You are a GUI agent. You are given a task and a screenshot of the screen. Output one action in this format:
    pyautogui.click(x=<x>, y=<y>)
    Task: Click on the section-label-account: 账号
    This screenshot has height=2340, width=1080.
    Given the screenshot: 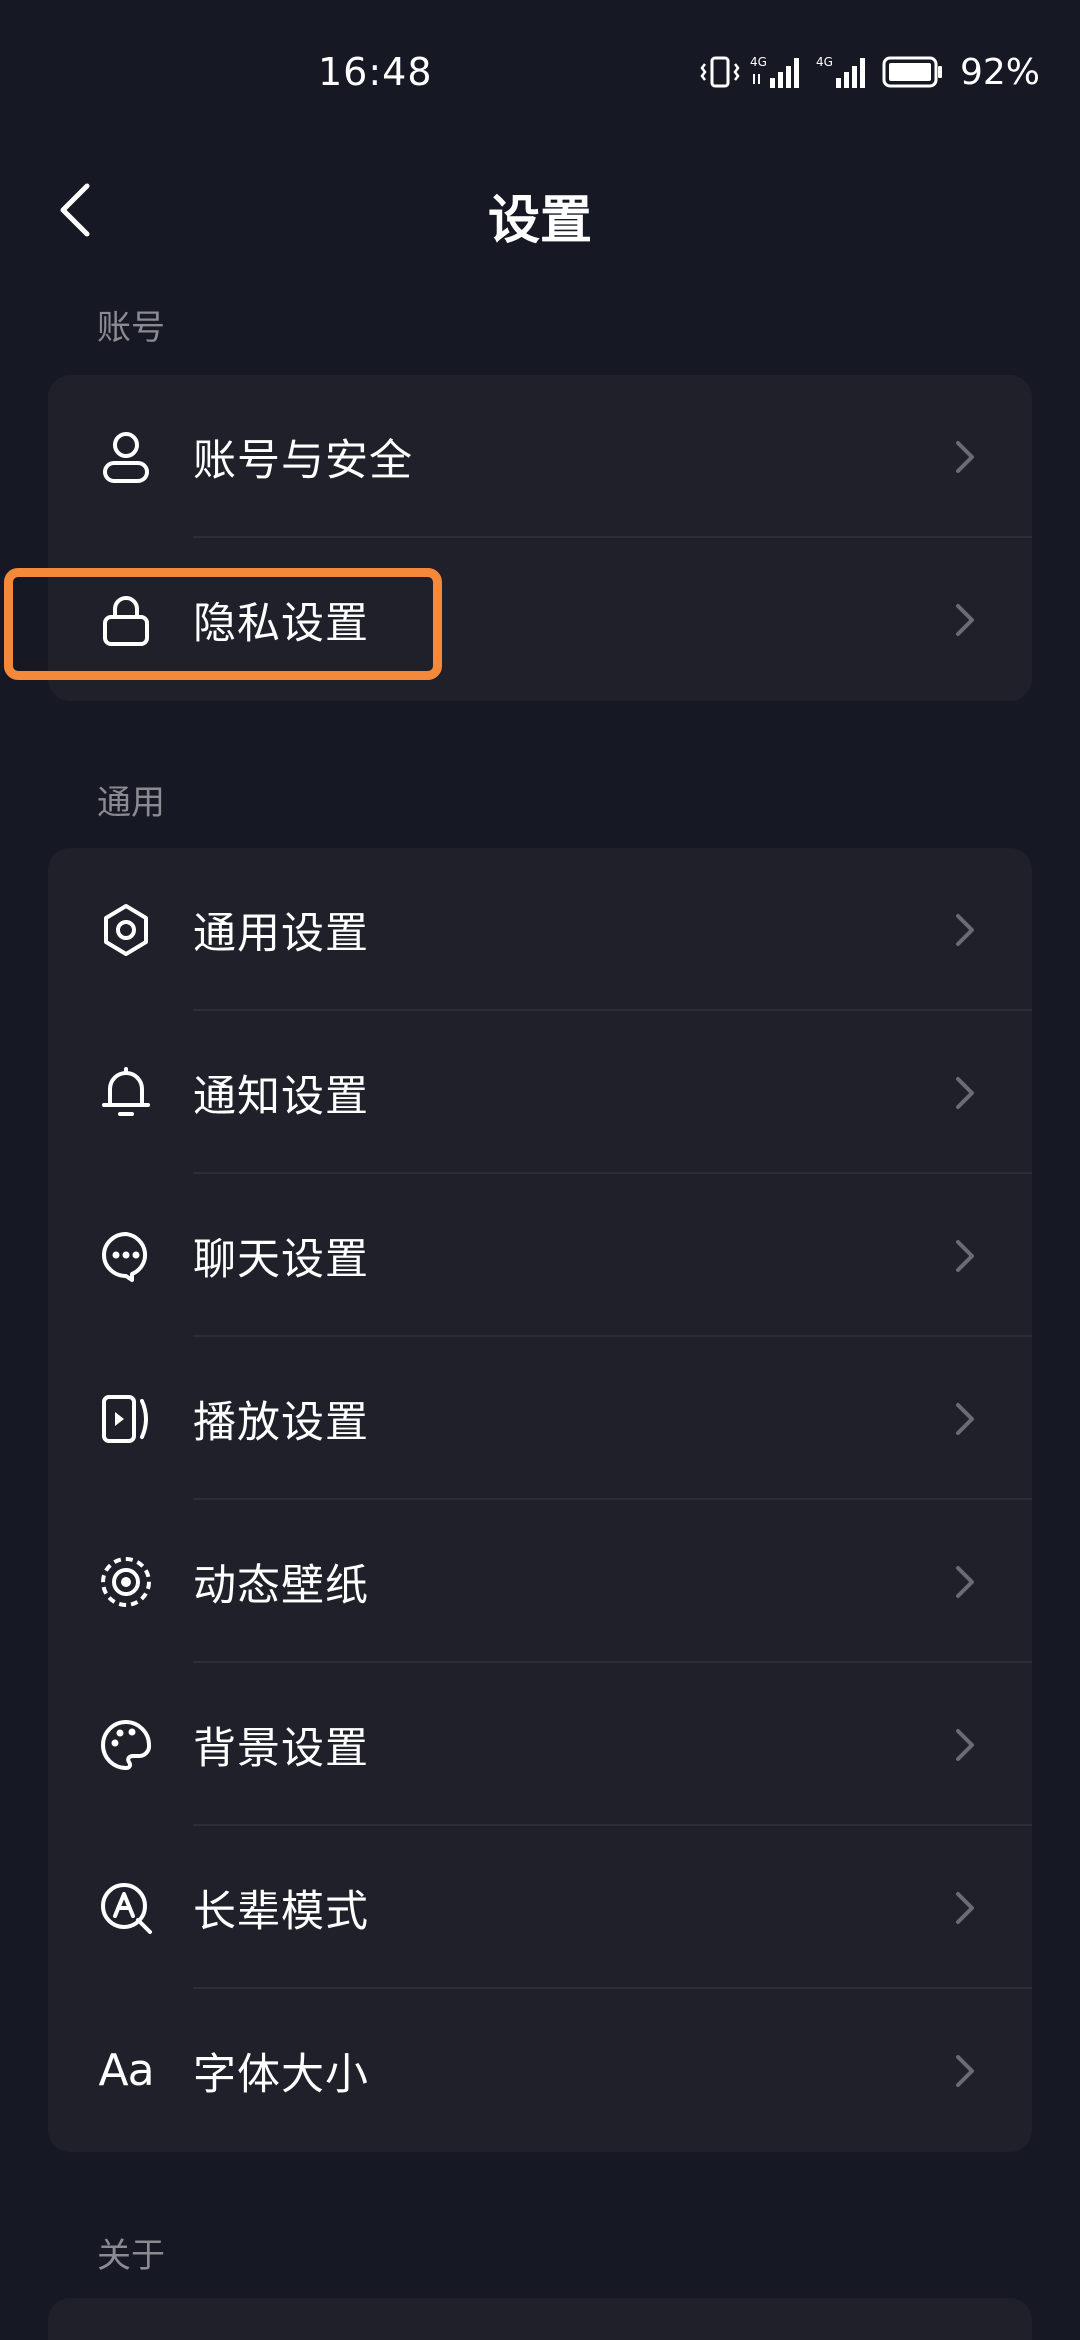 What is the action you would take?
    pyautogui.click(x=131, y=328)
    